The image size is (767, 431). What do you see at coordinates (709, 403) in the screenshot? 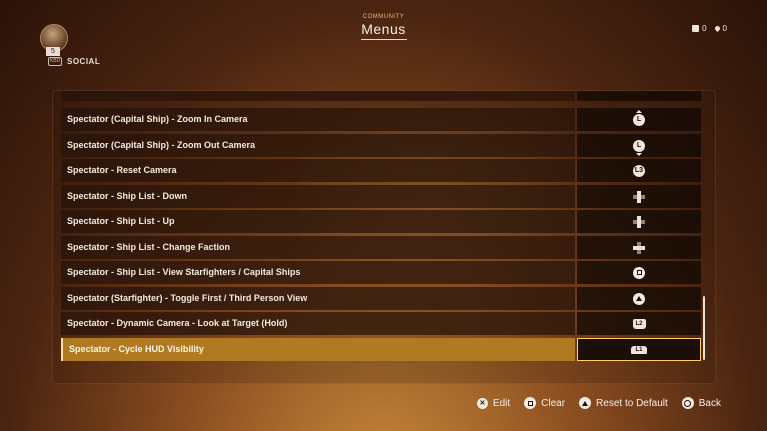
I see `back-label: Back` at bounding box center [709, 403].